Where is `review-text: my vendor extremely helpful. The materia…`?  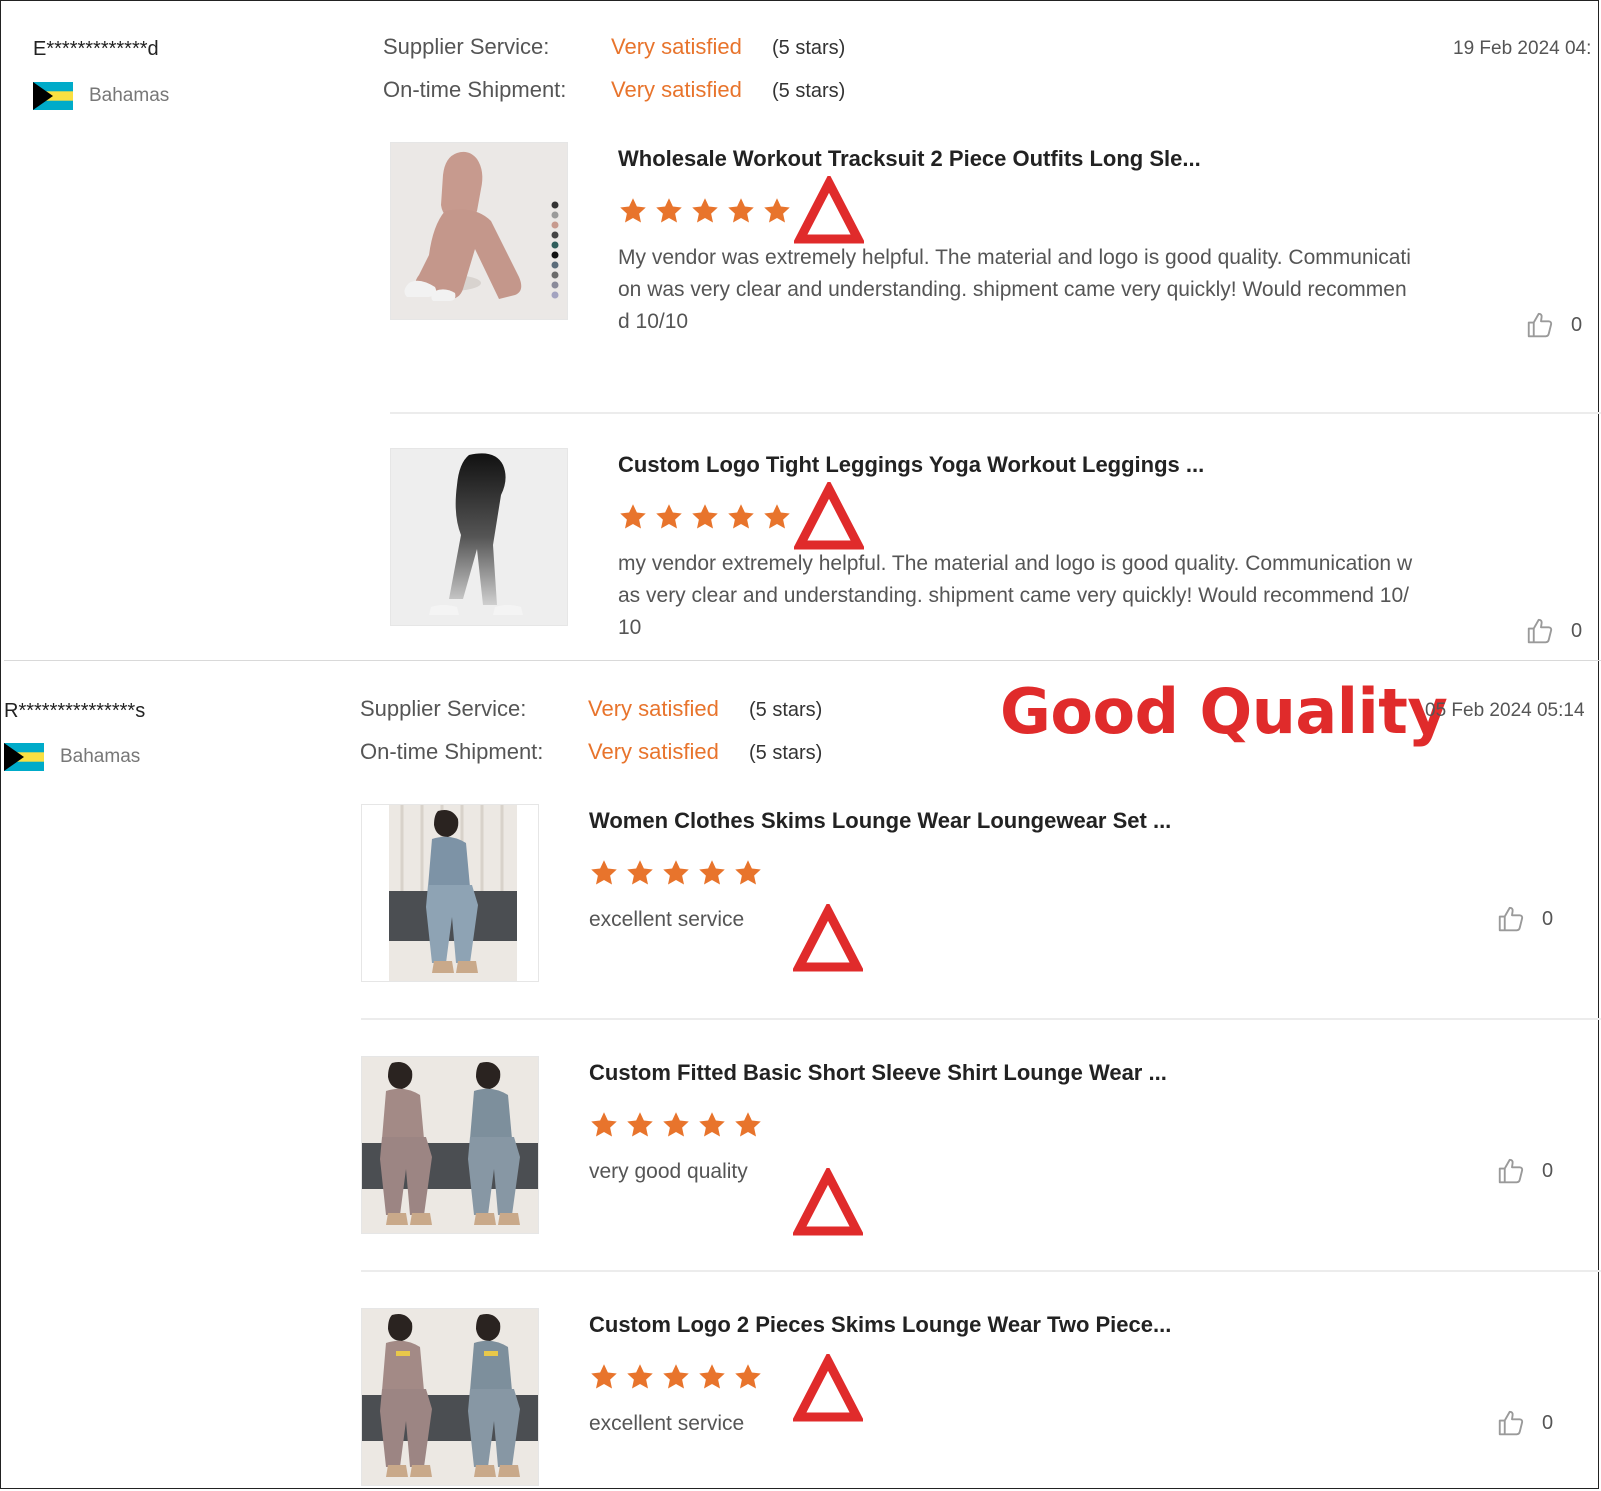
review-text: my vendor extremely helpful. The materia… is located at coordinates (1015, 595).